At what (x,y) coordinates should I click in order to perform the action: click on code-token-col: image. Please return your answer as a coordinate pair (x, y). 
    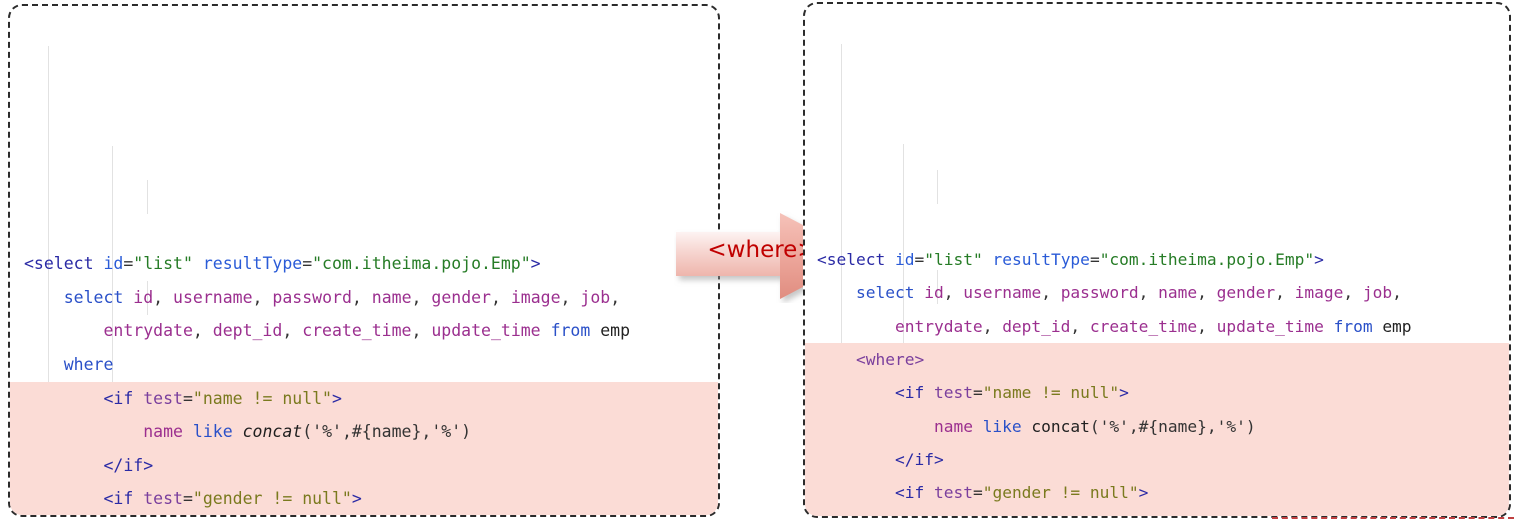
    Looking at the image, I should click on (1319, 293).